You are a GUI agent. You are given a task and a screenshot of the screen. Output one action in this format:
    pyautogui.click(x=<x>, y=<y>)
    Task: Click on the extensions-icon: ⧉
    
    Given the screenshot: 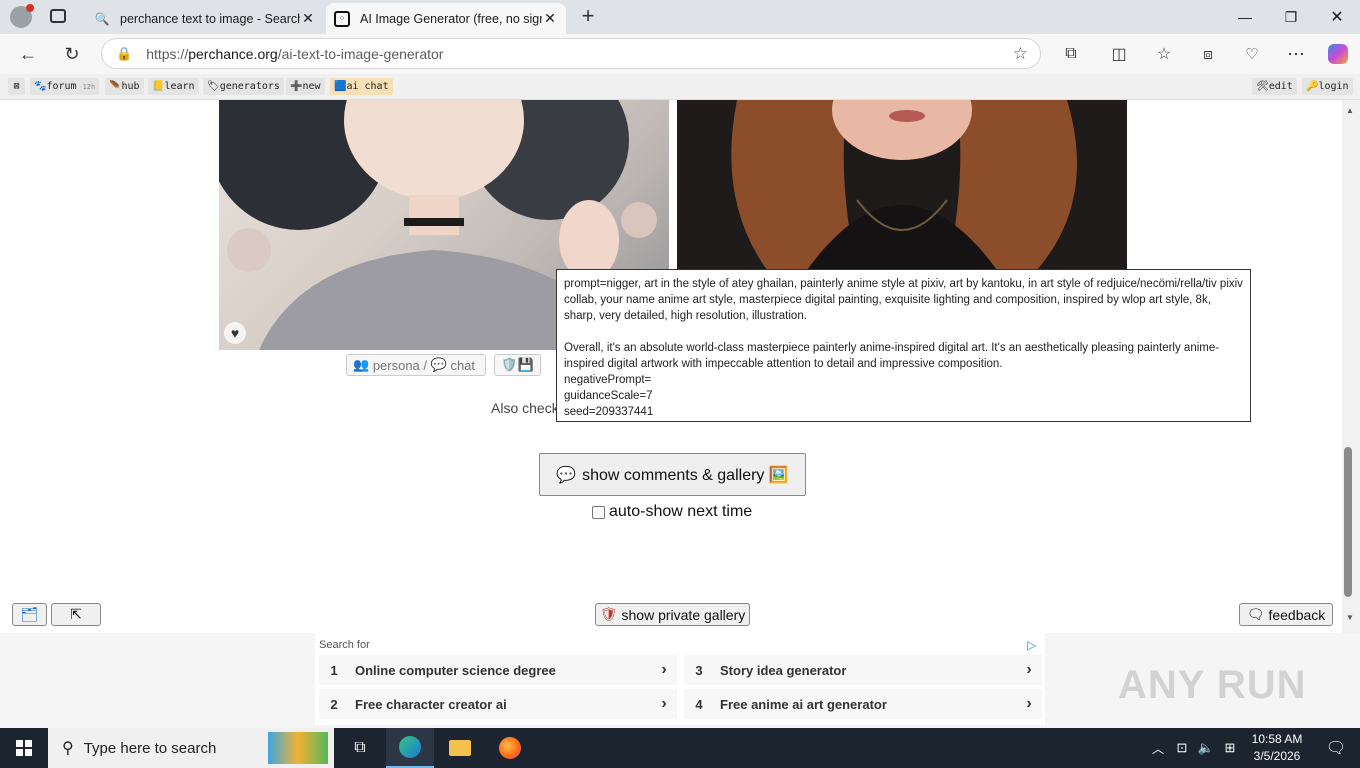 What is the action you would take?
    pyautogui.click(x=1071, y=54)
    